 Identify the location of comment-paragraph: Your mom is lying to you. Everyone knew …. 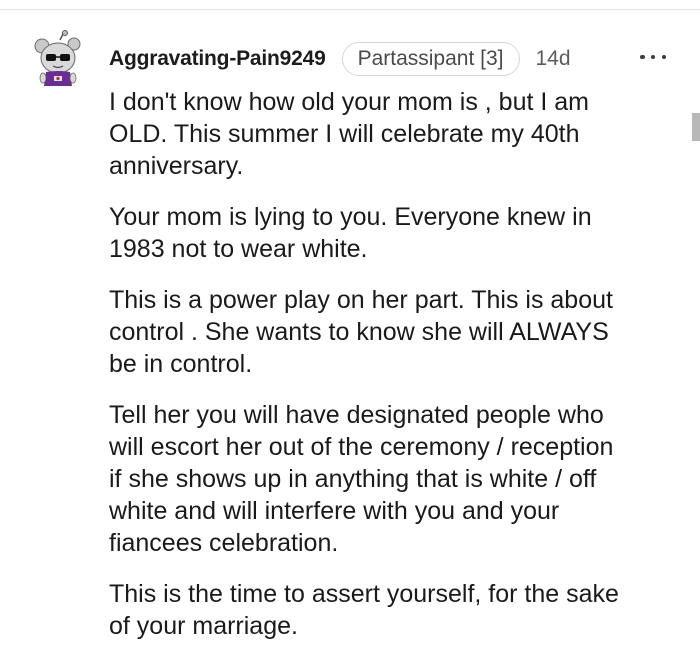
(350, 233).